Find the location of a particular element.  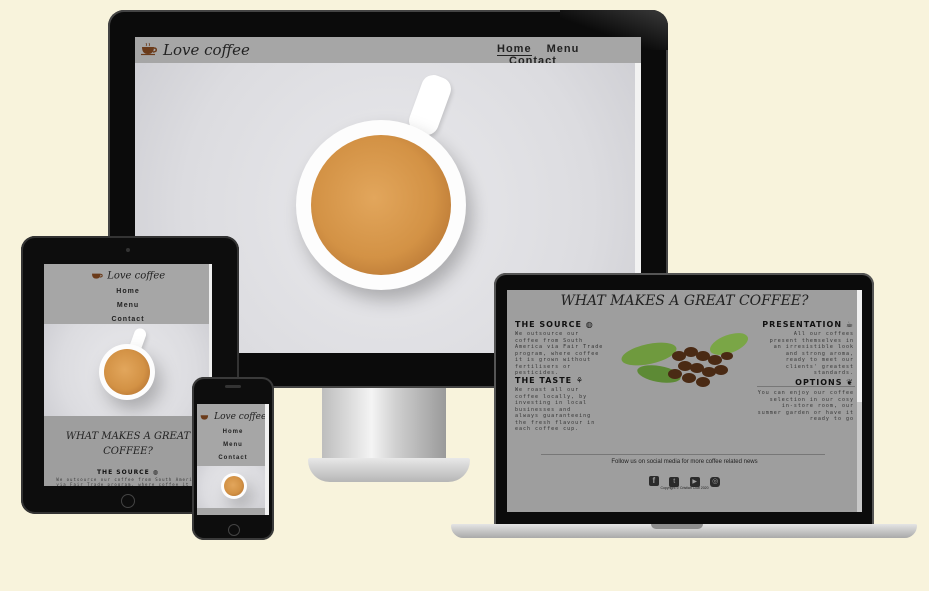

tablet-home-button is located at coordinates (128, 501).